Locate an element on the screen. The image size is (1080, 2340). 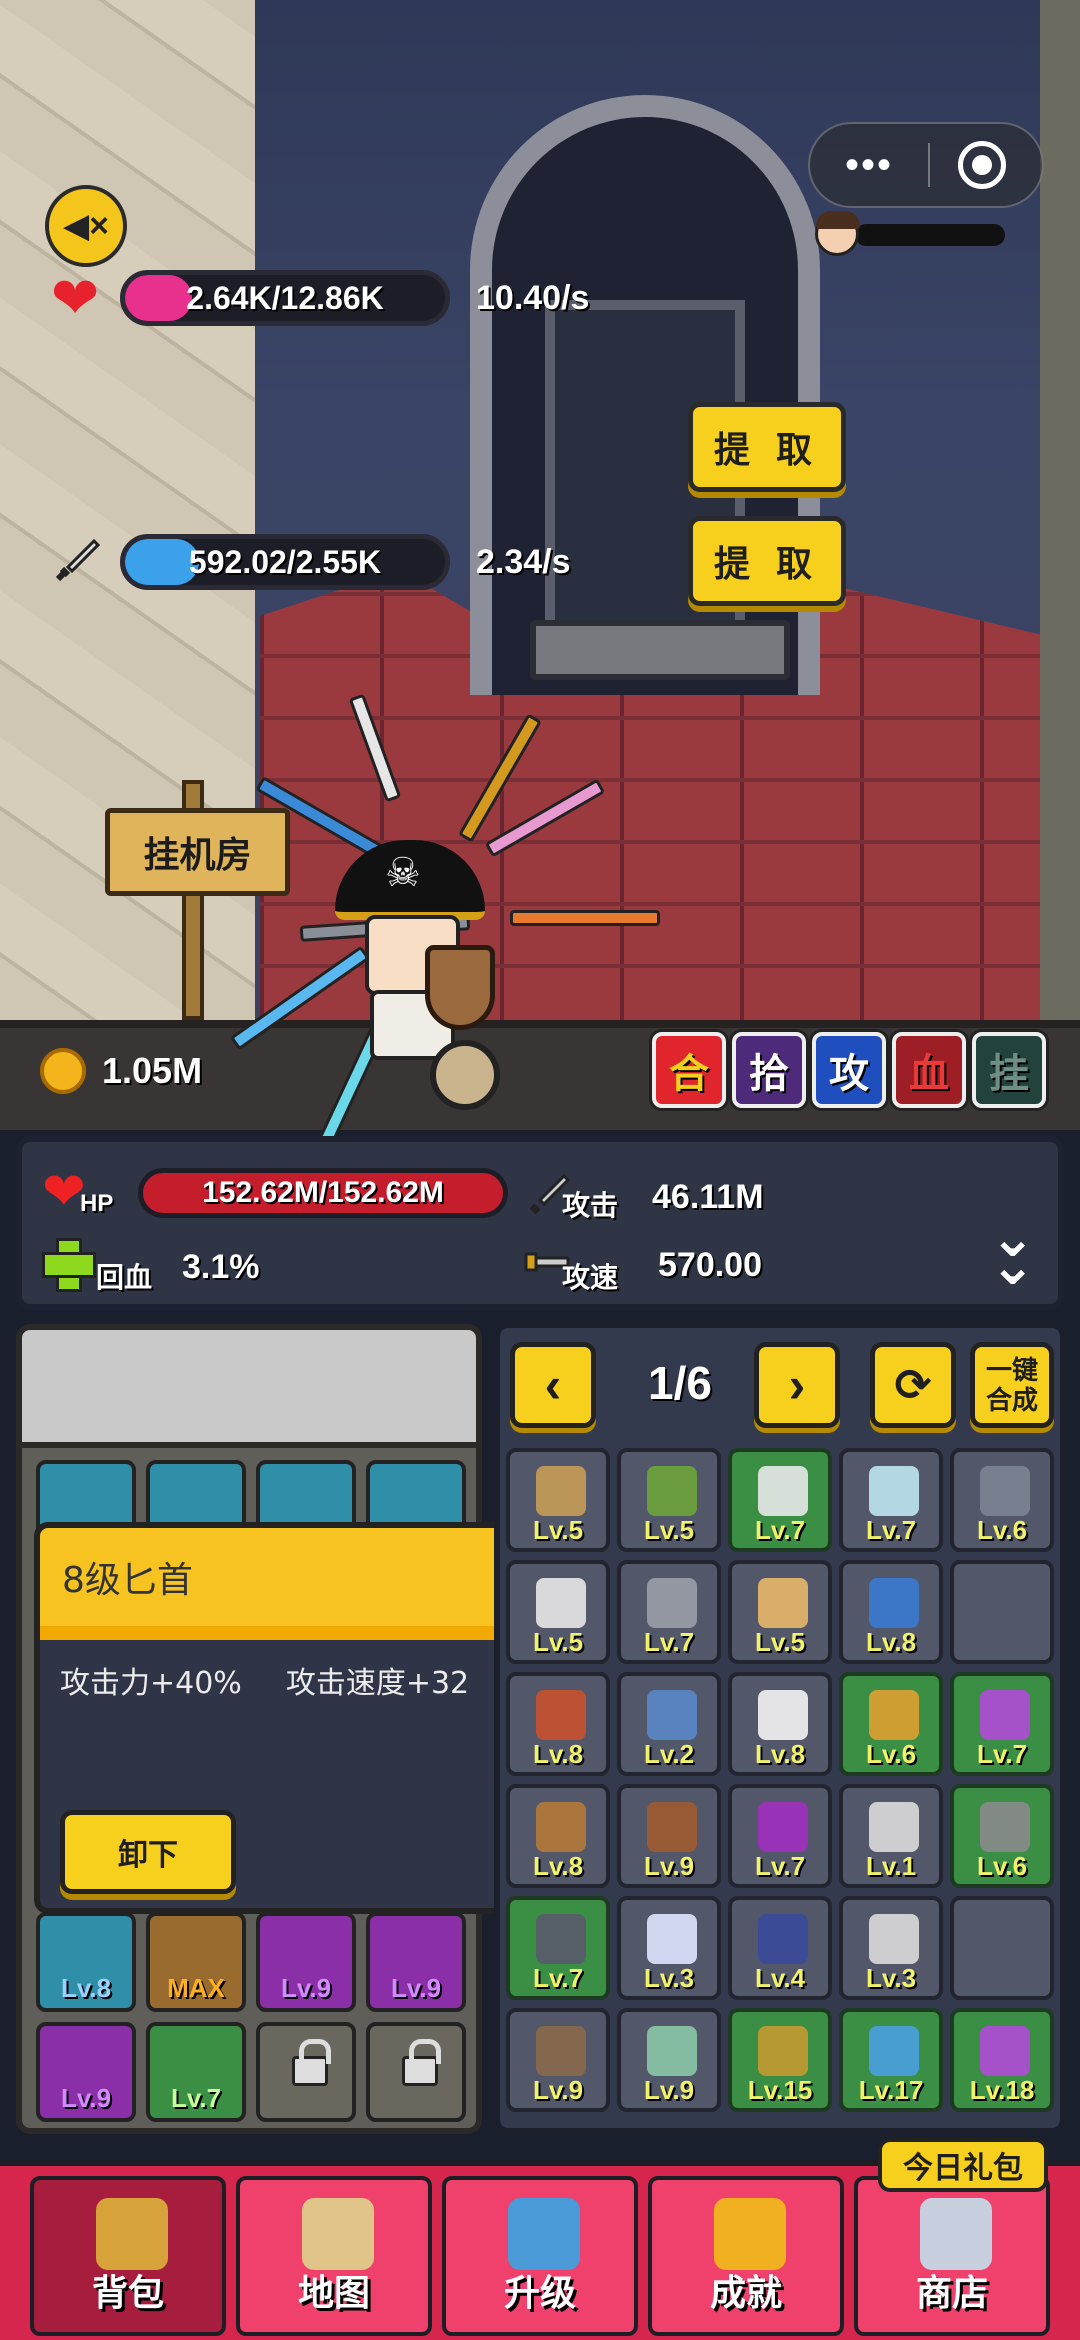
tab-bag: 背包 is located at coordinates (128, 2256).